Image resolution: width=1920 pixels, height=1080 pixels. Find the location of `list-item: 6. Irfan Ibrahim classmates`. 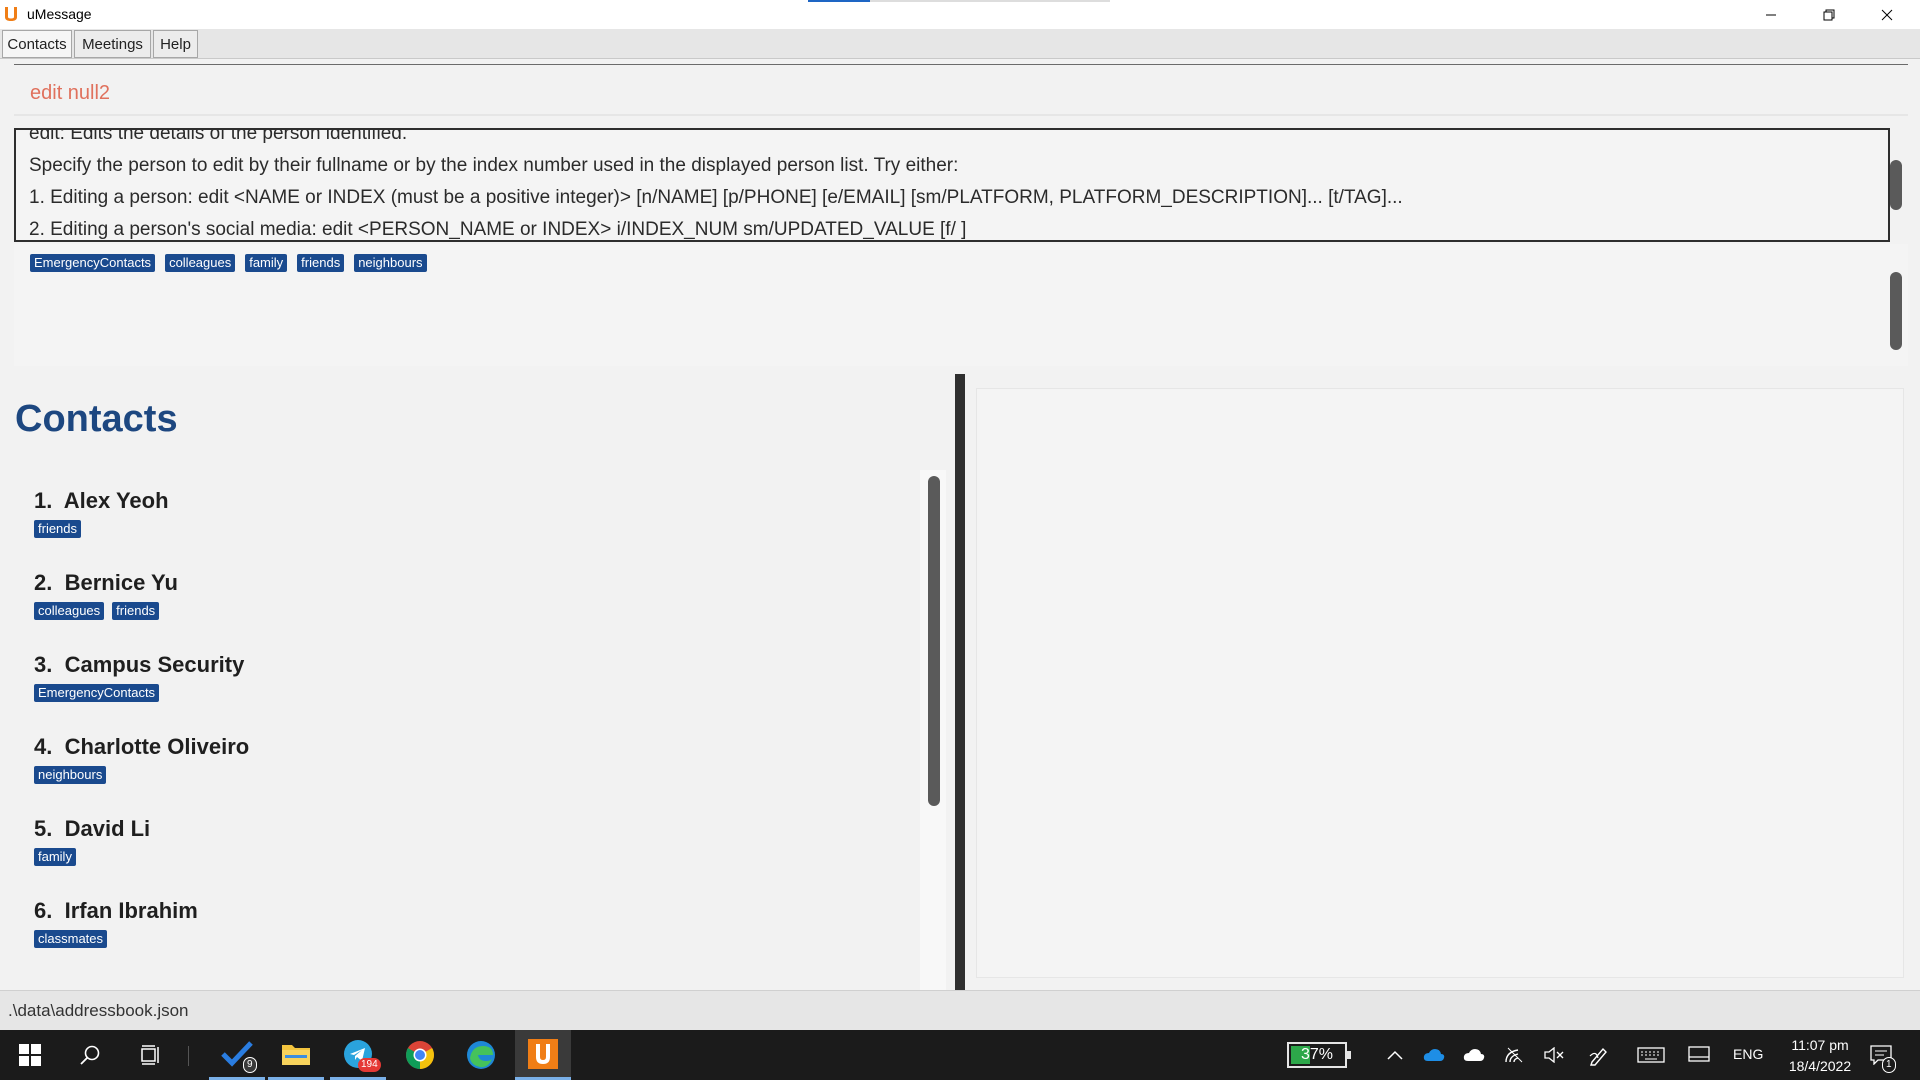

list-item: 6. Irfan Ibrahim classmates is located at coordinates (116, 923).